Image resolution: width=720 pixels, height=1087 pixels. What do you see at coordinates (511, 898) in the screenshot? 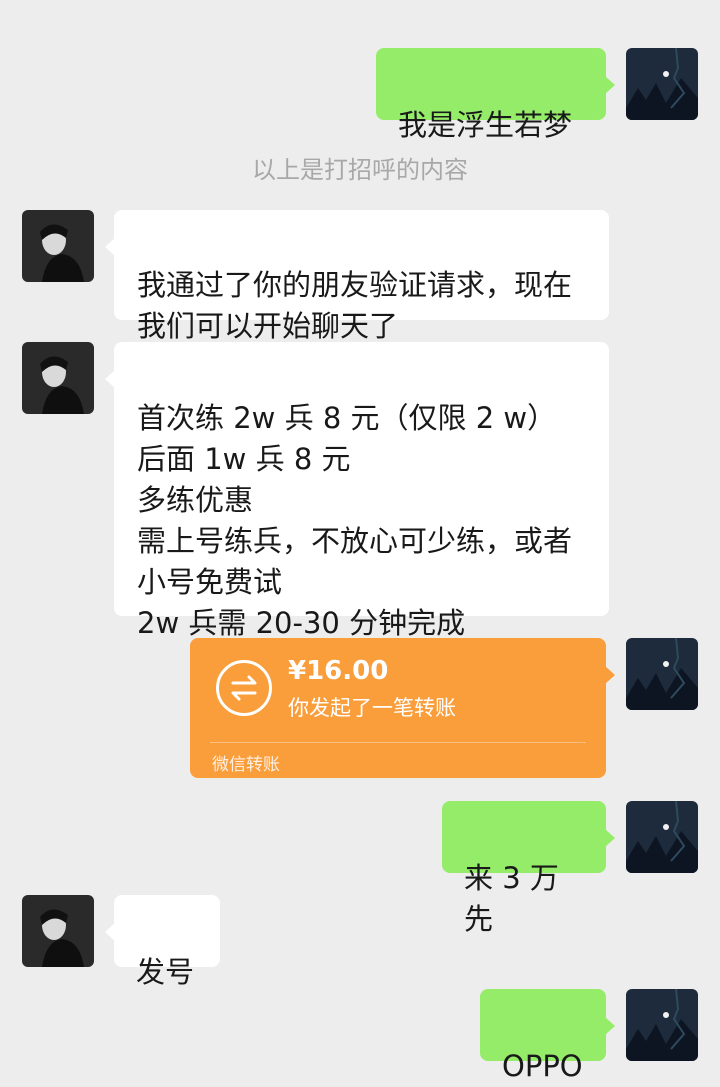
I see `message-text: 来 3 万先` at bounding box center [511, 898].